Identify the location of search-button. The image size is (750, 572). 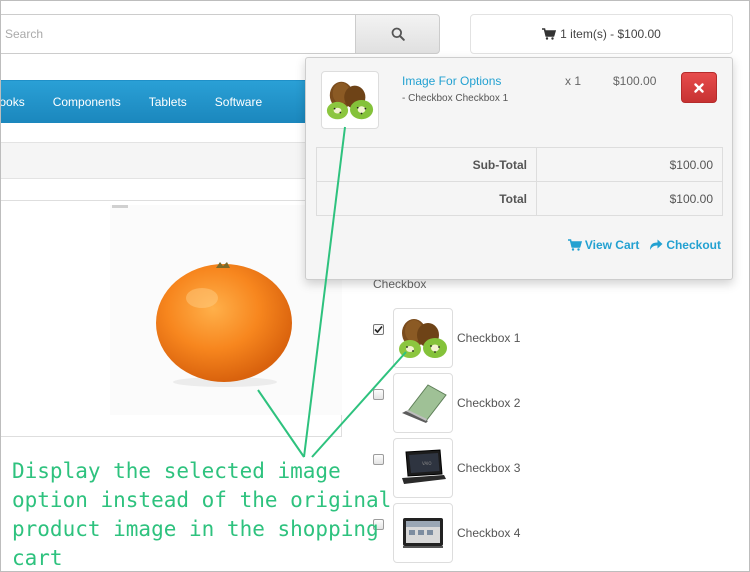
(397, 34).